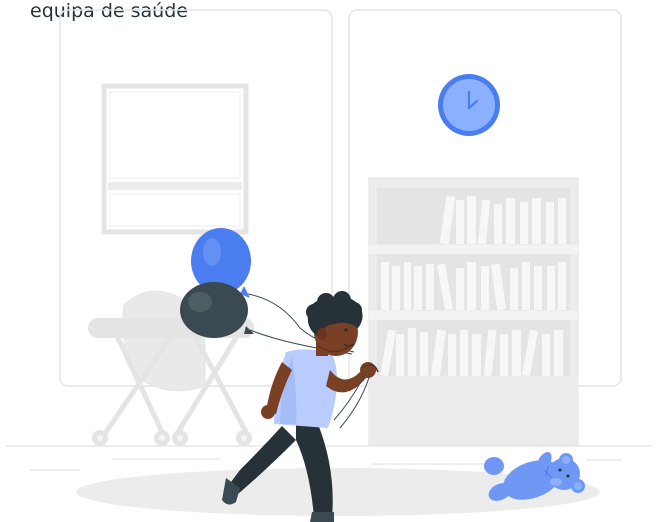 The image size is (660, 522). I want to click on window-icon, so click(175, 159).